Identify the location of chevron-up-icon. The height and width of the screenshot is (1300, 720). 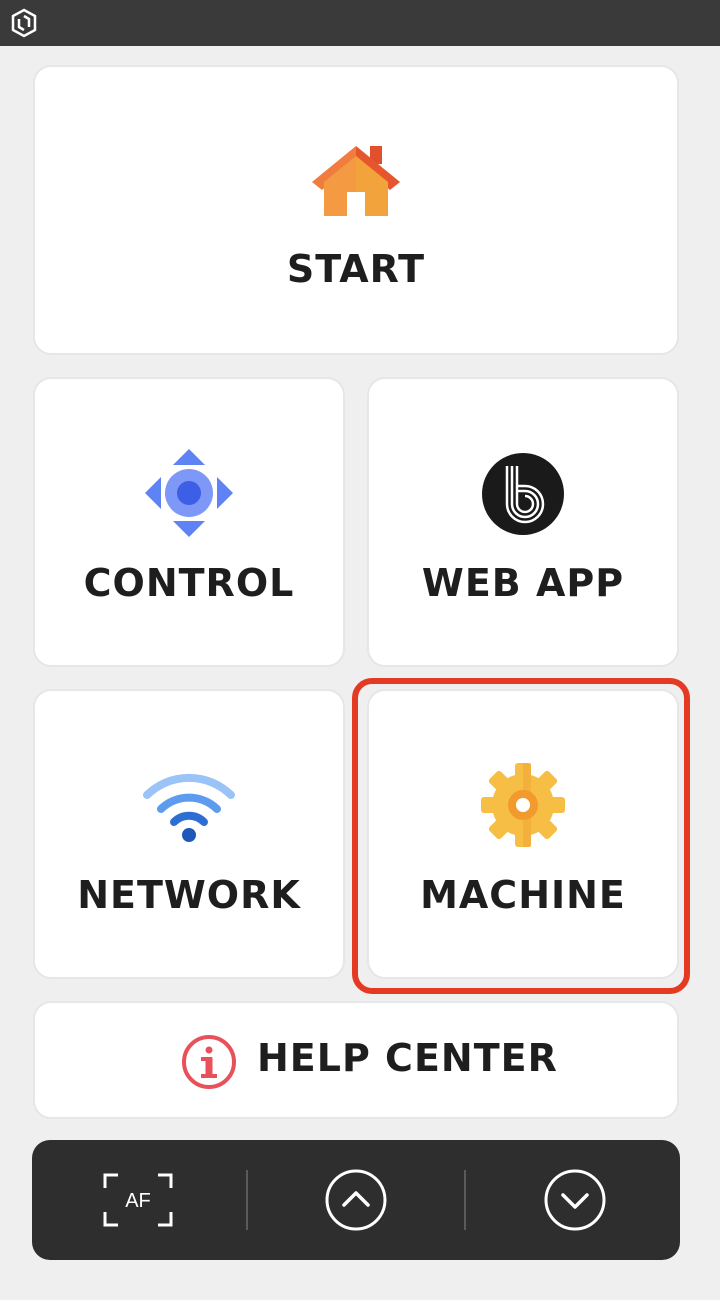
(356, 1200).